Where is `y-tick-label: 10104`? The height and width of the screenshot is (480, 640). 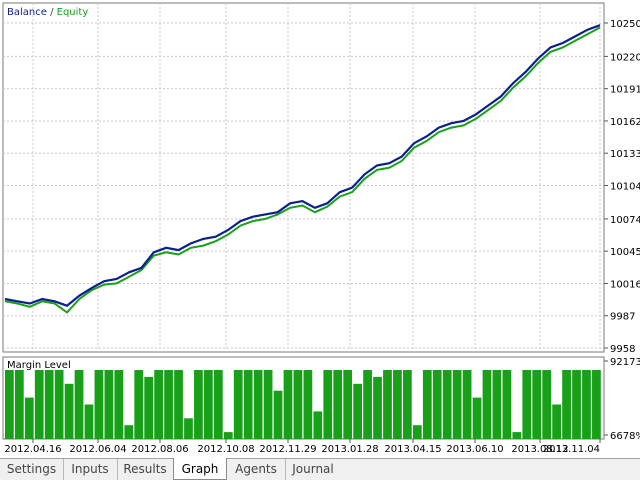 y-tick-label: 10104 is located at coordinates (625, 187).